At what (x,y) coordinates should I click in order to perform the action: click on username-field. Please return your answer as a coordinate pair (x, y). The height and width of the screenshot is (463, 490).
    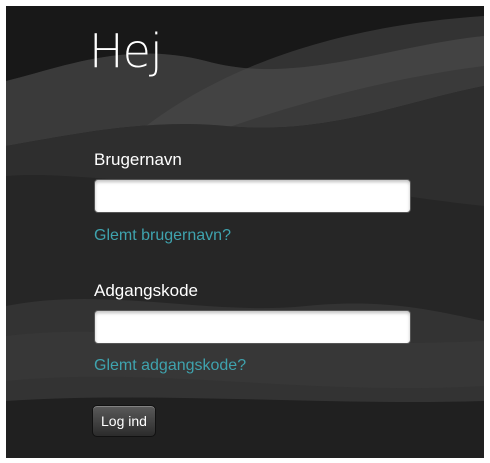
    Looking at the image, I should click on (252, 196).